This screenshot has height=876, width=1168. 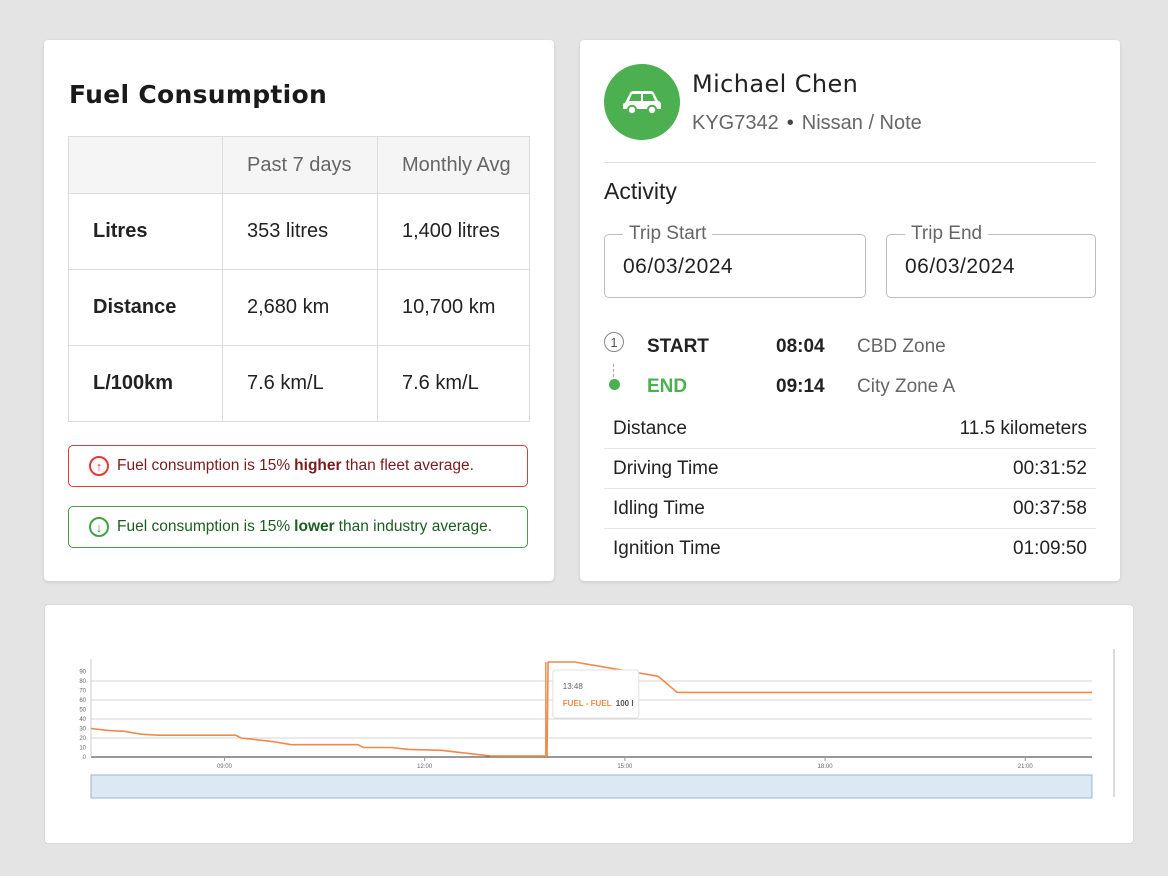 What do you see at coordinates (409, 465) in the screenshot?
I see `alert-text-after: than fleet average.` at bounding box center [409, 465].